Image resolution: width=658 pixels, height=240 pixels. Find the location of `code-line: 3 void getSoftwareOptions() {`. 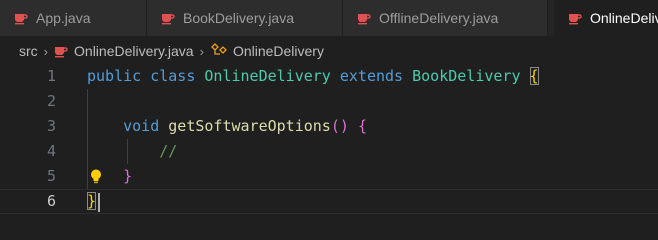

code-line: 3 void getSoftwareOptions() { is located at coordinates (329, 126).